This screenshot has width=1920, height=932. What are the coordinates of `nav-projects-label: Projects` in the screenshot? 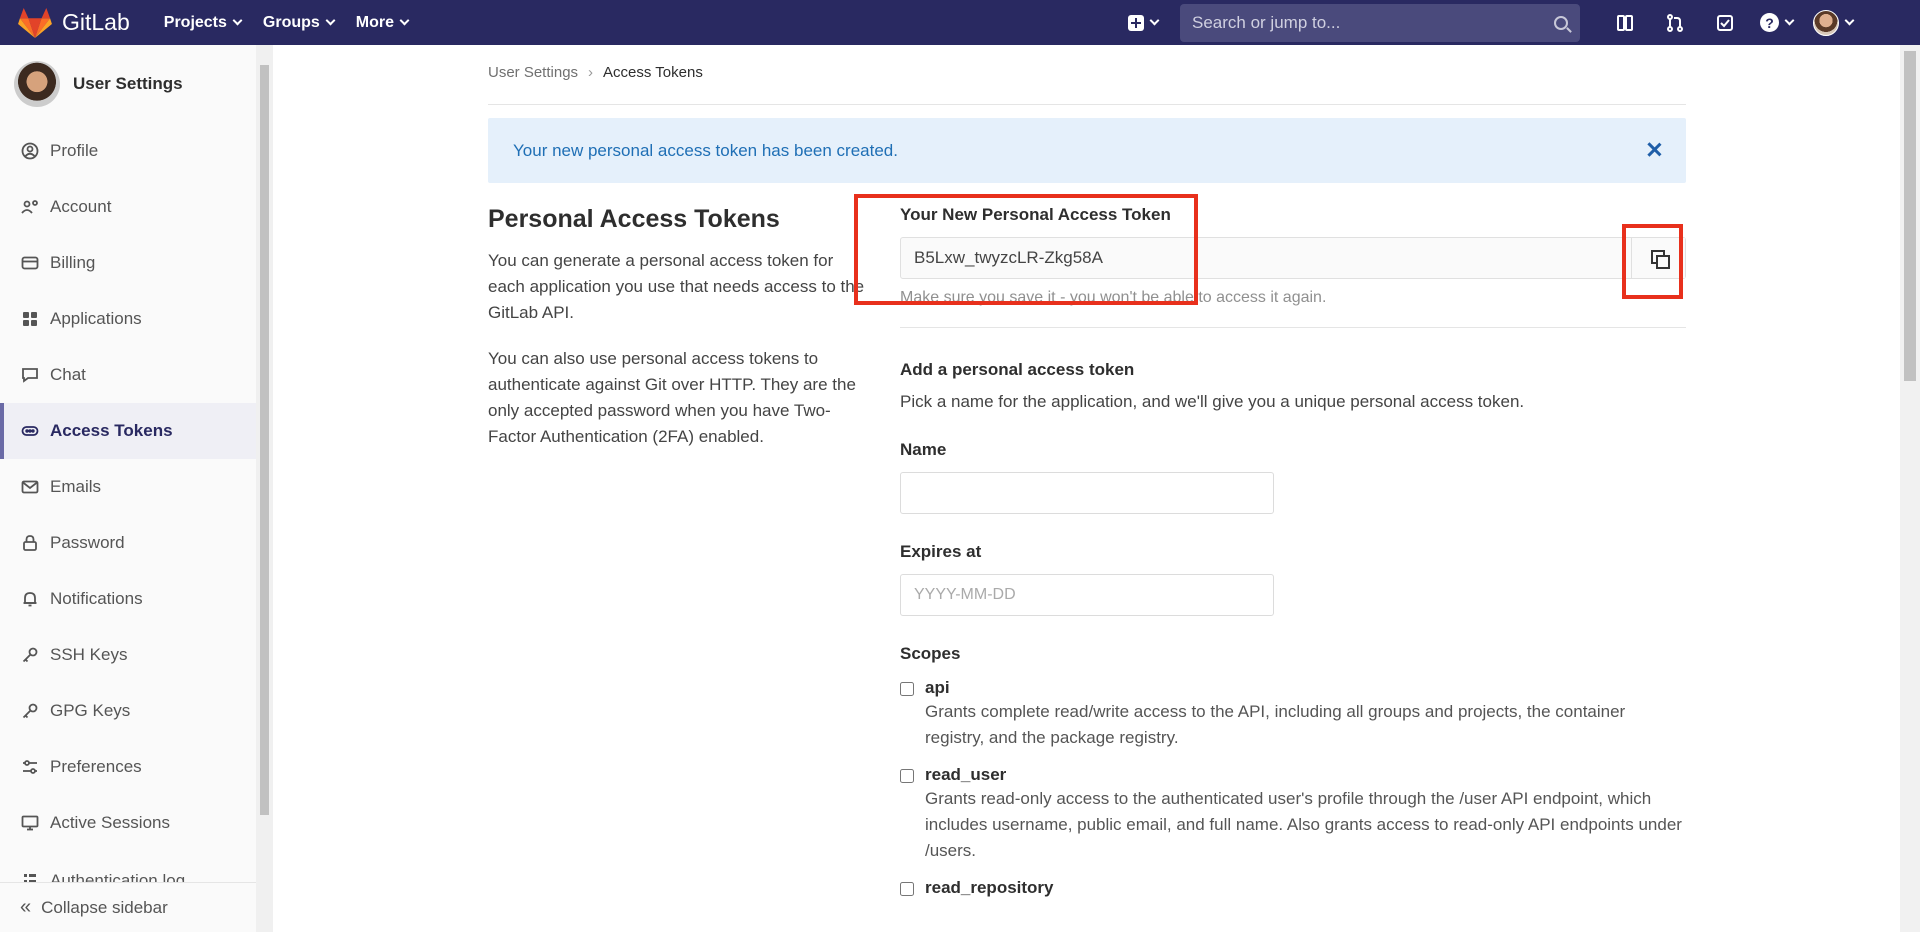 It's located at (195, 22).